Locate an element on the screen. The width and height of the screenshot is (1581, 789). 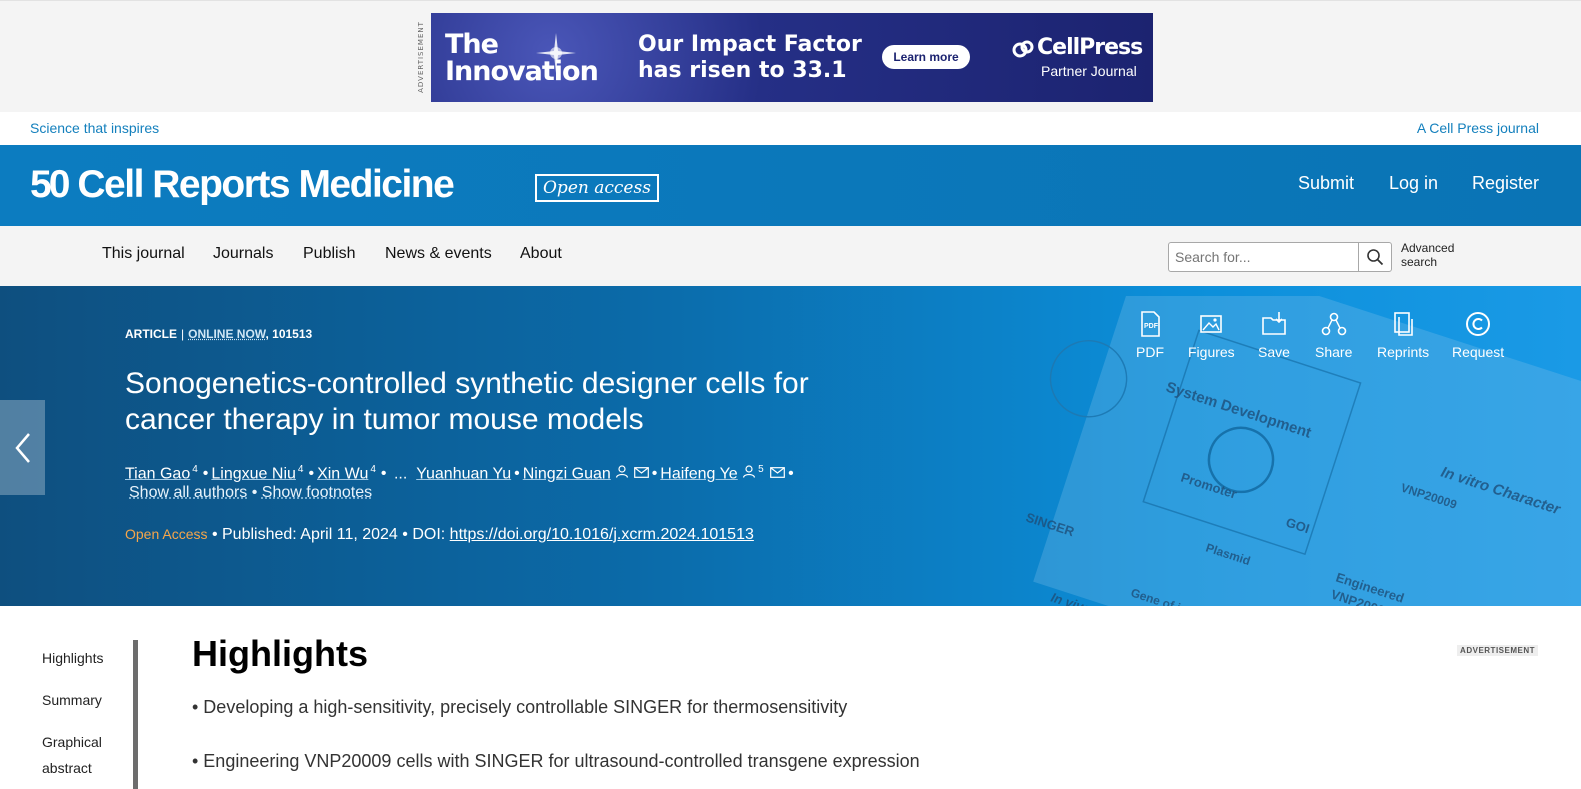
advertisement-label: ADVERTISEMENT is located at coordinates (1497, 650).